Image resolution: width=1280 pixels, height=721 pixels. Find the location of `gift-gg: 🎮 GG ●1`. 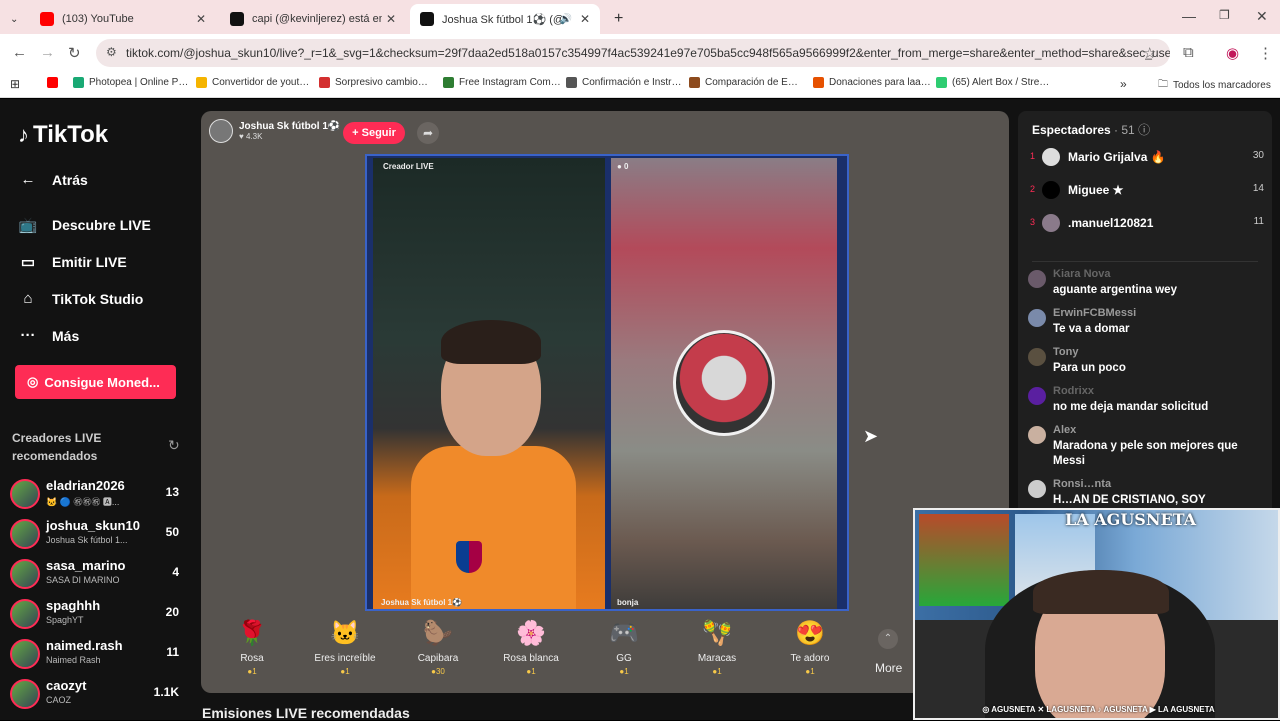

gift-gg: 🎮 GG ●1 is located at coordinates (624, 647).